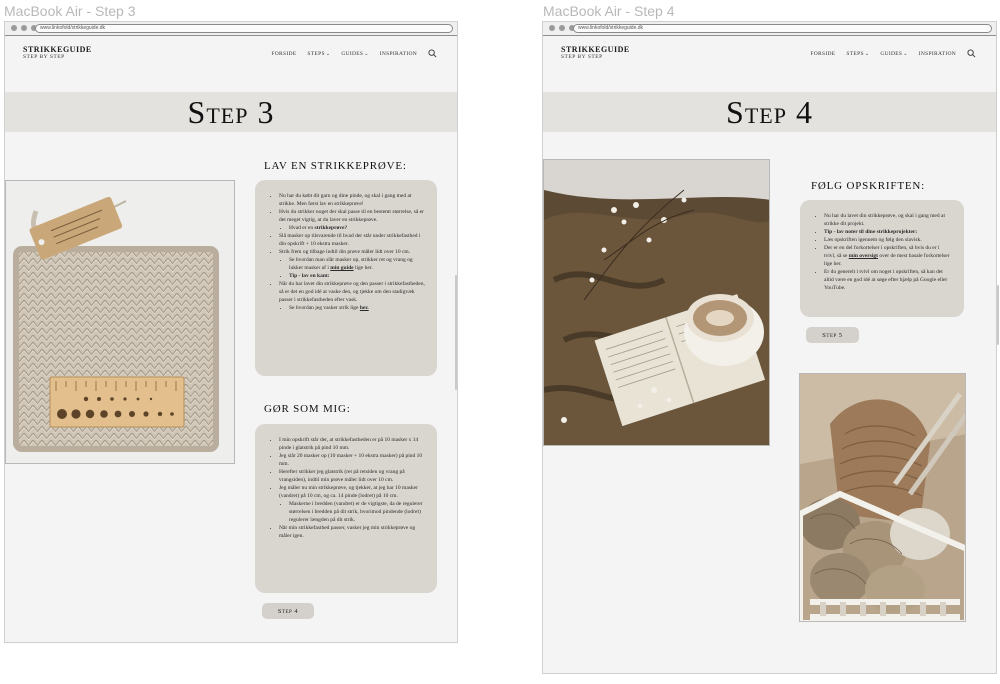 The image size is (1000, 684). Describe the element at coordinates (609, 11) in the screenshot. I see `artboard-title: MacBook Air - Step 4` at that location.